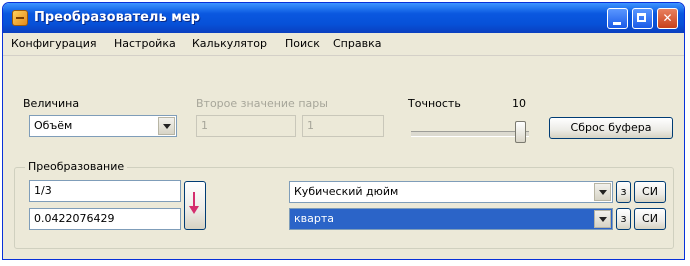  Describe the element at coordinates (145, 43) in the screenshot. I see `menu-settings: Настройка` at that location.